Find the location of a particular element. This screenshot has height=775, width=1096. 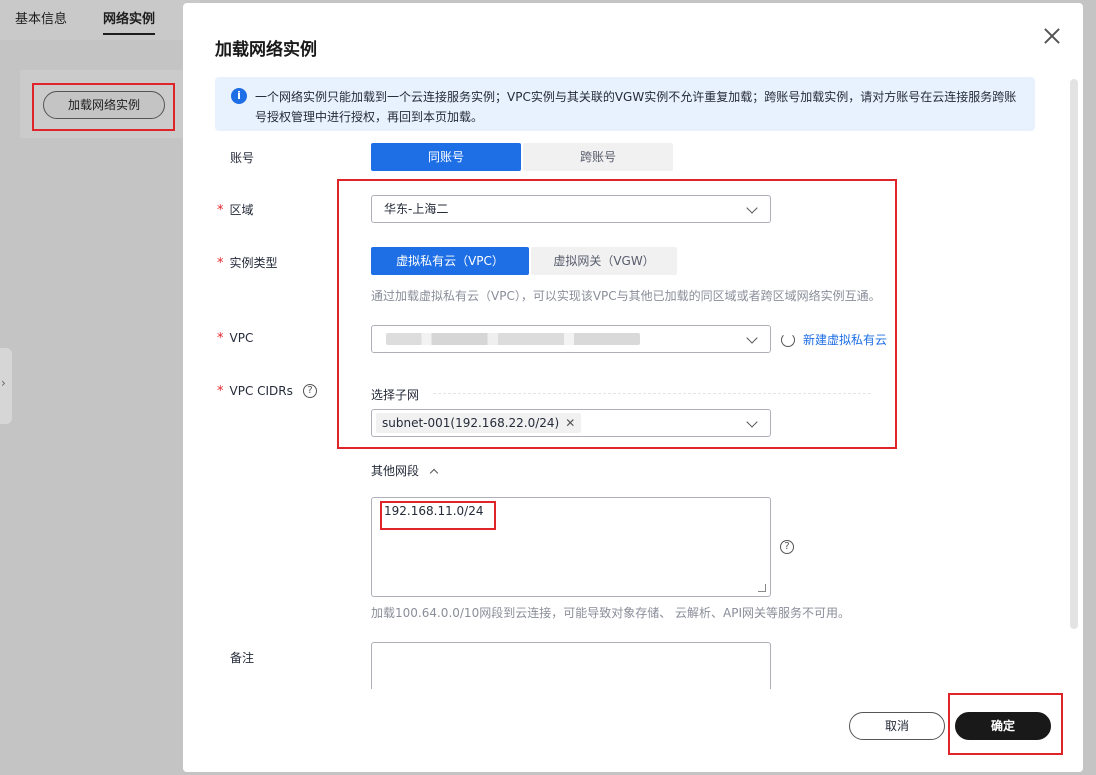

background-add-instance-button: 加载网络实例 is located at coordinates (104, 105).